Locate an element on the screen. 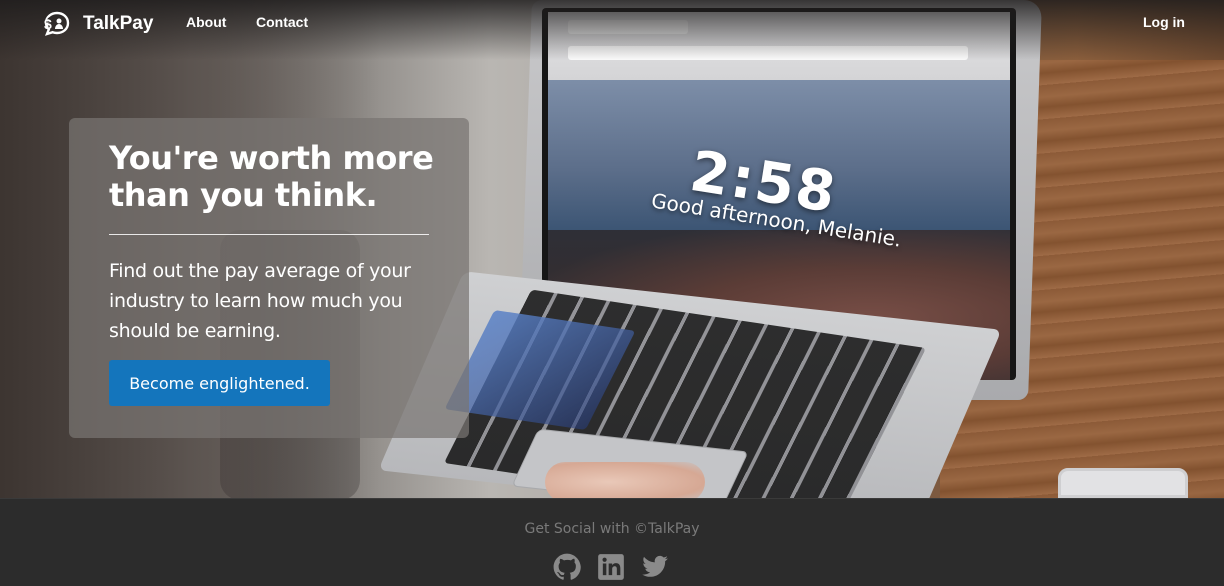 Image resolution: width=1224 pixels, height=586 pixels. money-chat-icon: $ is located at coordinates (57, 23).